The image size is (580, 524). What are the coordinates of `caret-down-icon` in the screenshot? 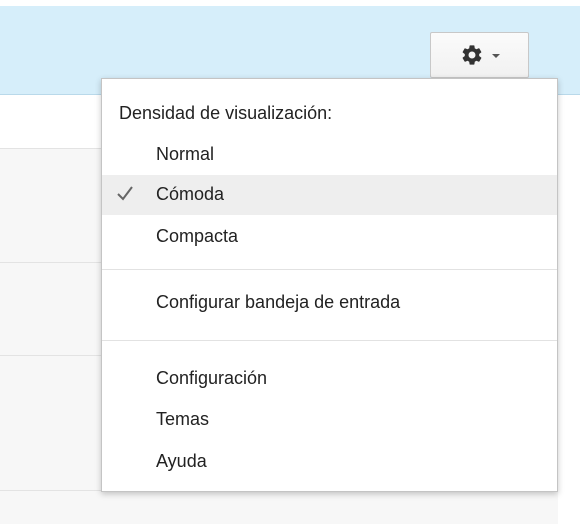 It's located at (495, 56).